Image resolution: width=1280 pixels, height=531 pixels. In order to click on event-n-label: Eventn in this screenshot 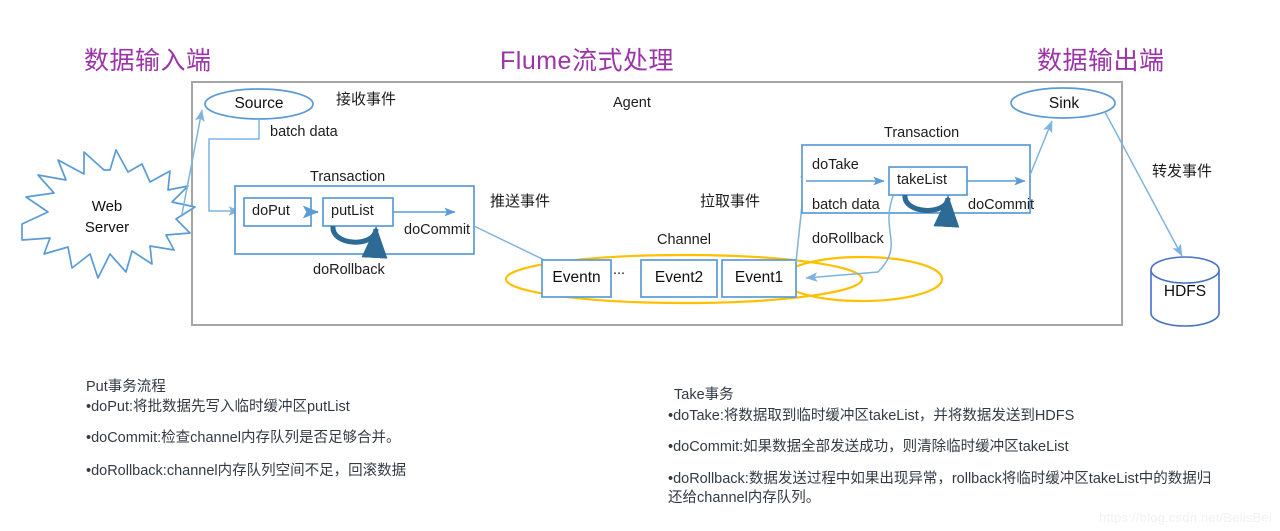, I will do `click(576, 277)`.